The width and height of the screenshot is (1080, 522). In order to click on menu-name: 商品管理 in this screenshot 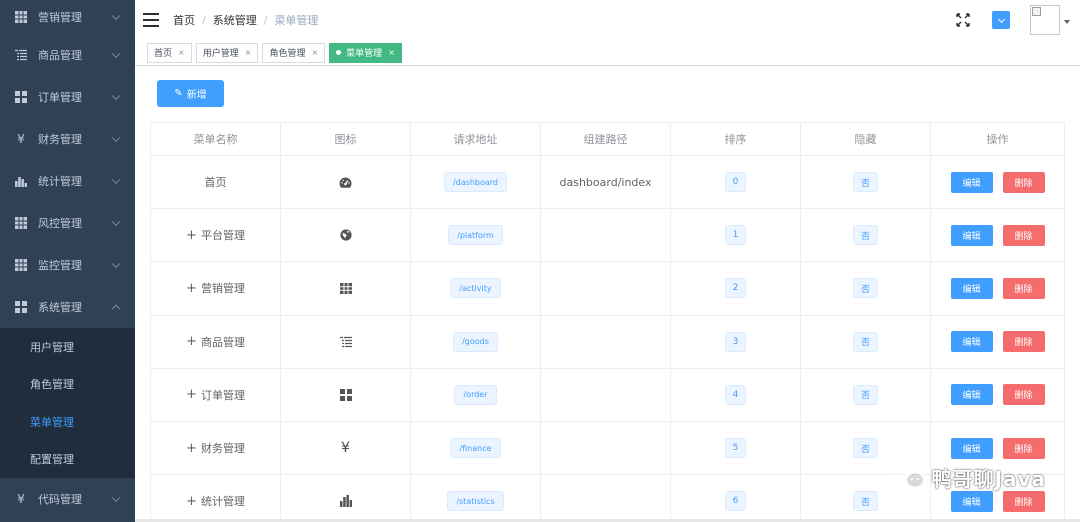, I will do `click(222, 342)`.